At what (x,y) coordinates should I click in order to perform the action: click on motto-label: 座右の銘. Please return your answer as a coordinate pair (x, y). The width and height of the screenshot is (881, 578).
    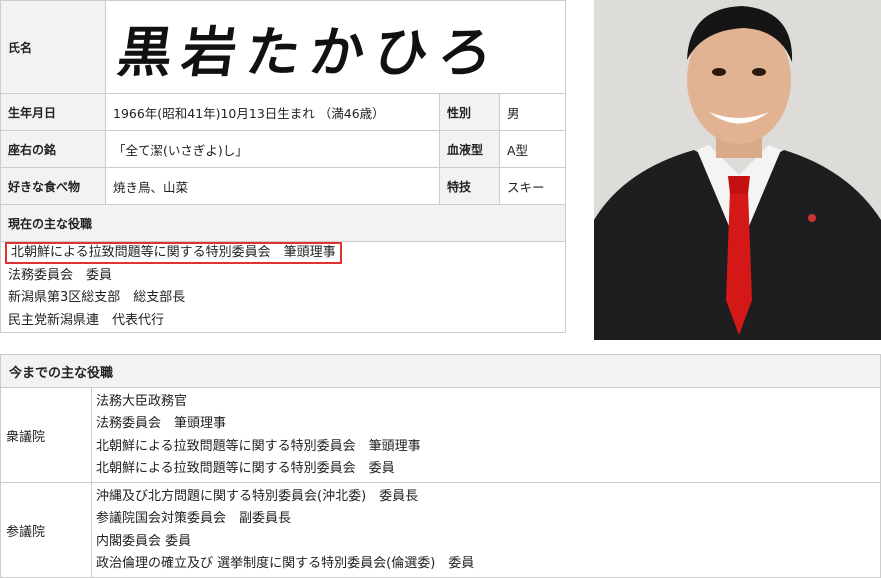
    Looking at the image, I should click on (53, 149).